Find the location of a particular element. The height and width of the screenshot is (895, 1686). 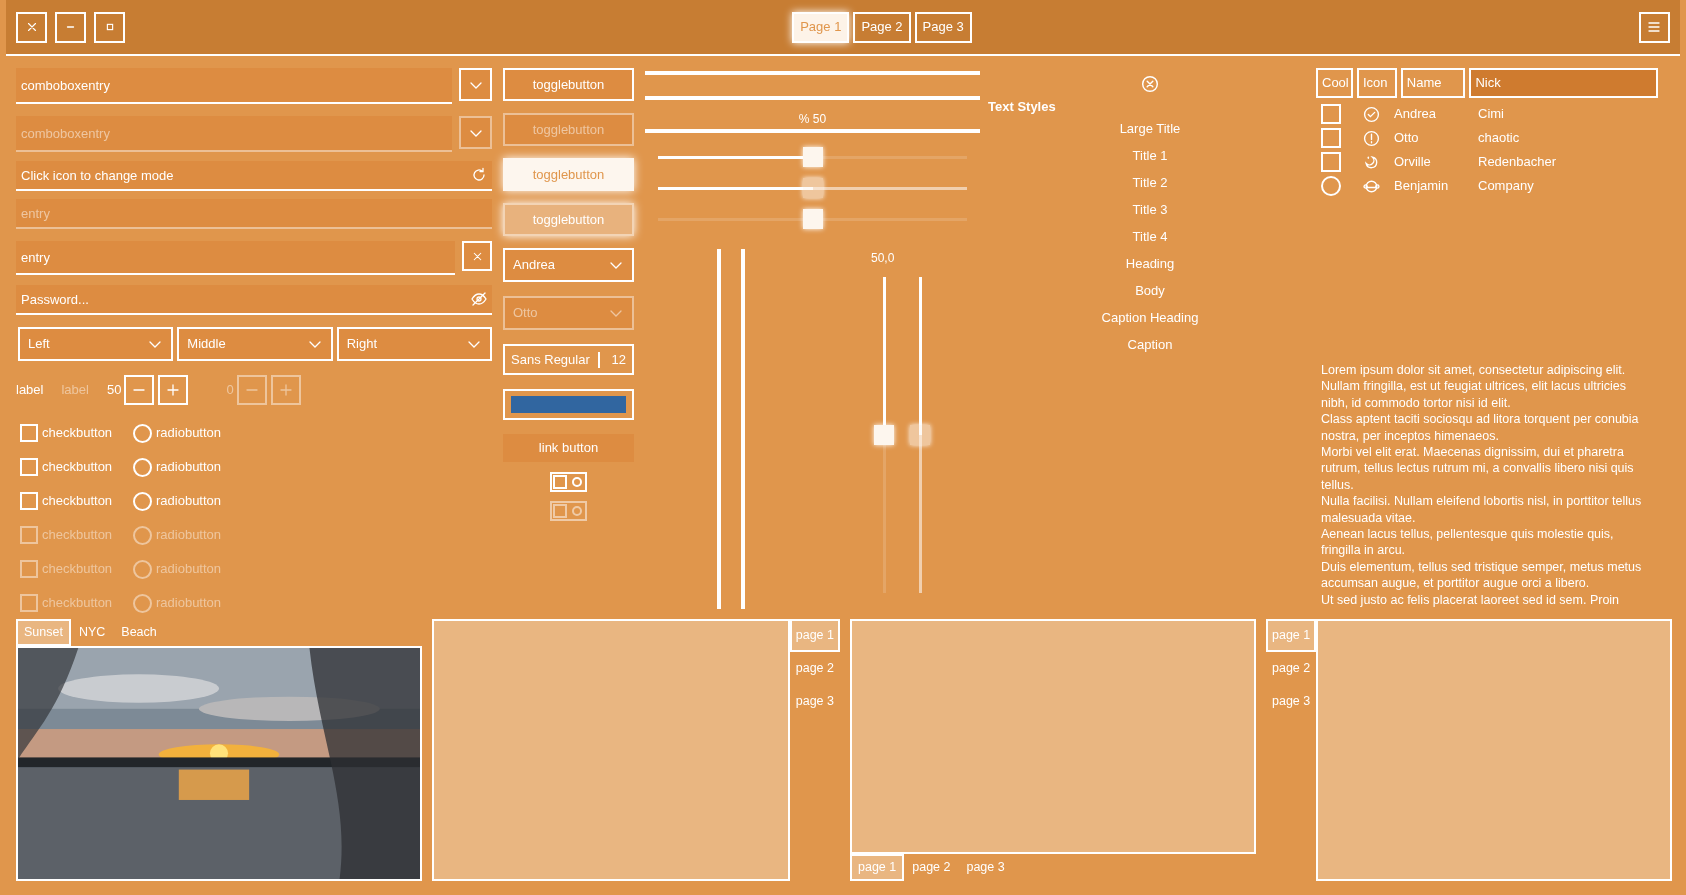

spin-value: 0 is located at coordinates (230, 390).